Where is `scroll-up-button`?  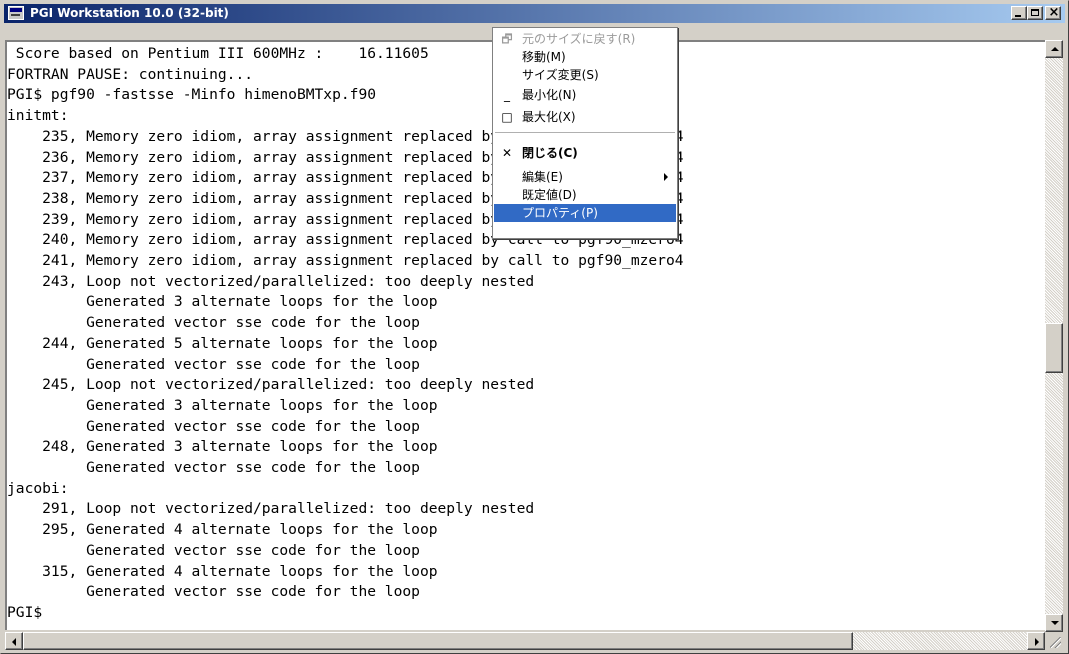 scroll-up-button is located at coordinates (1054, 49).